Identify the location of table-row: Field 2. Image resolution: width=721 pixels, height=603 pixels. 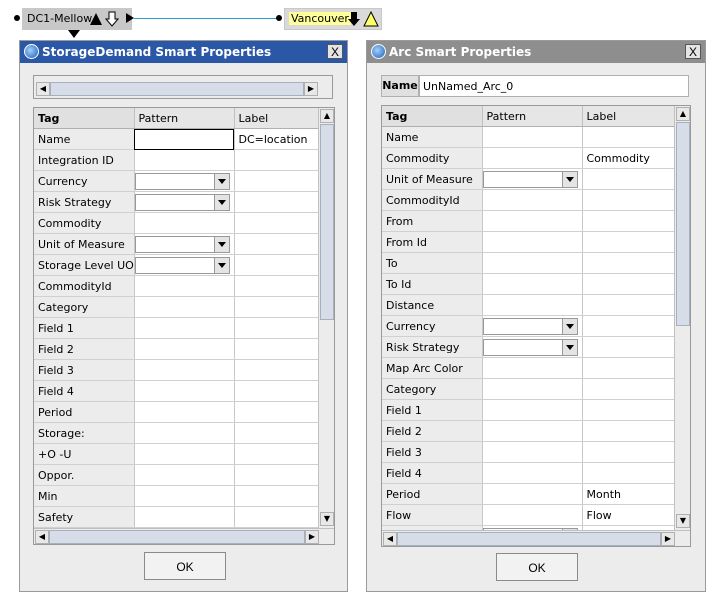
(176, 349).